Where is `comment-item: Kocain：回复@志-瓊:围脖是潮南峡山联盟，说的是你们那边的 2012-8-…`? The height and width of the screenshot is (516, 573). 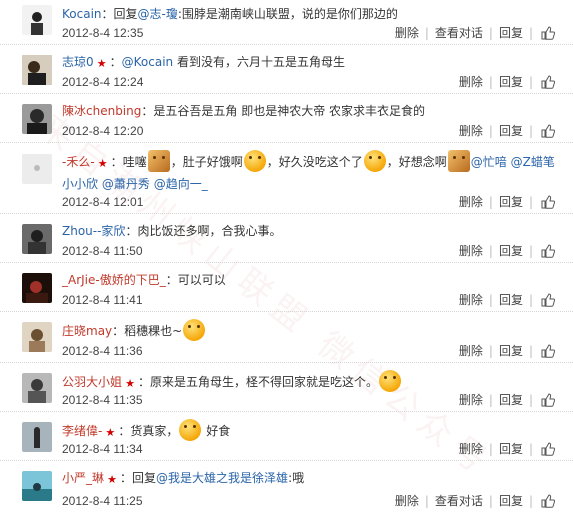 comment-item: Kocain：回复@志-瓊:围脖是潮南峡山联盟，说的是你们那边的 2012-8-… is located at coordinates (286, 22).